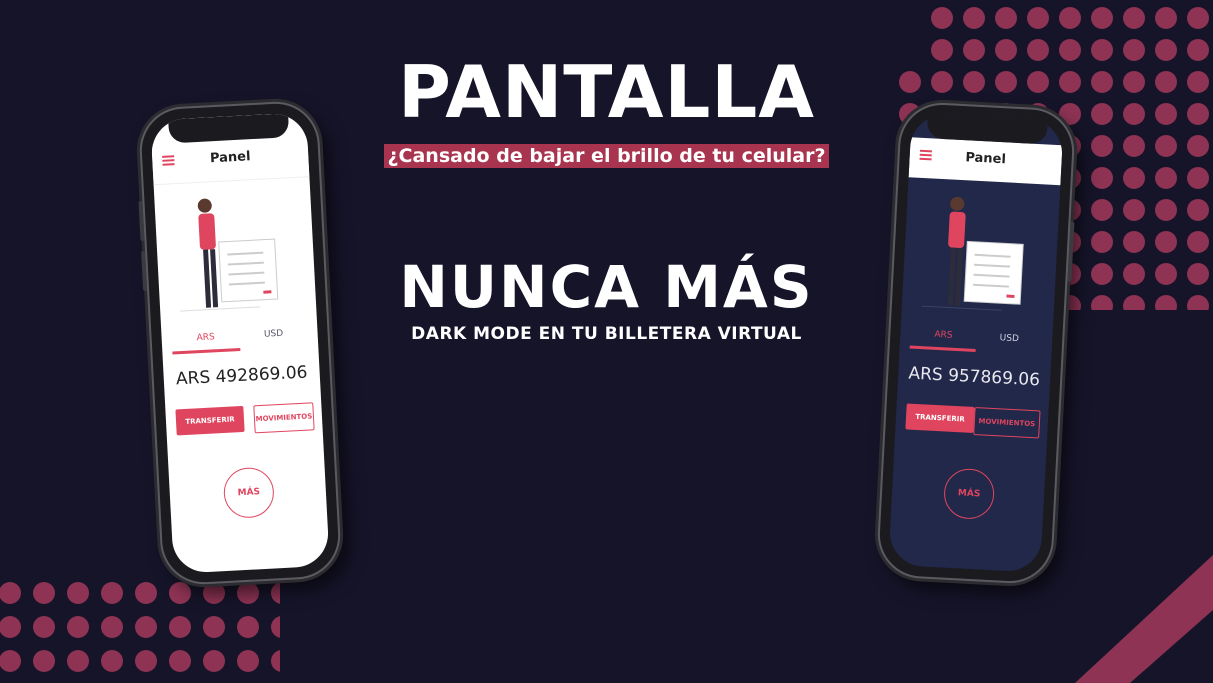  What do you see at coordinates (974, 377) in the screenshot?
I see `balance-amount: ARS 957869.06` at bounding box center [974, 377].